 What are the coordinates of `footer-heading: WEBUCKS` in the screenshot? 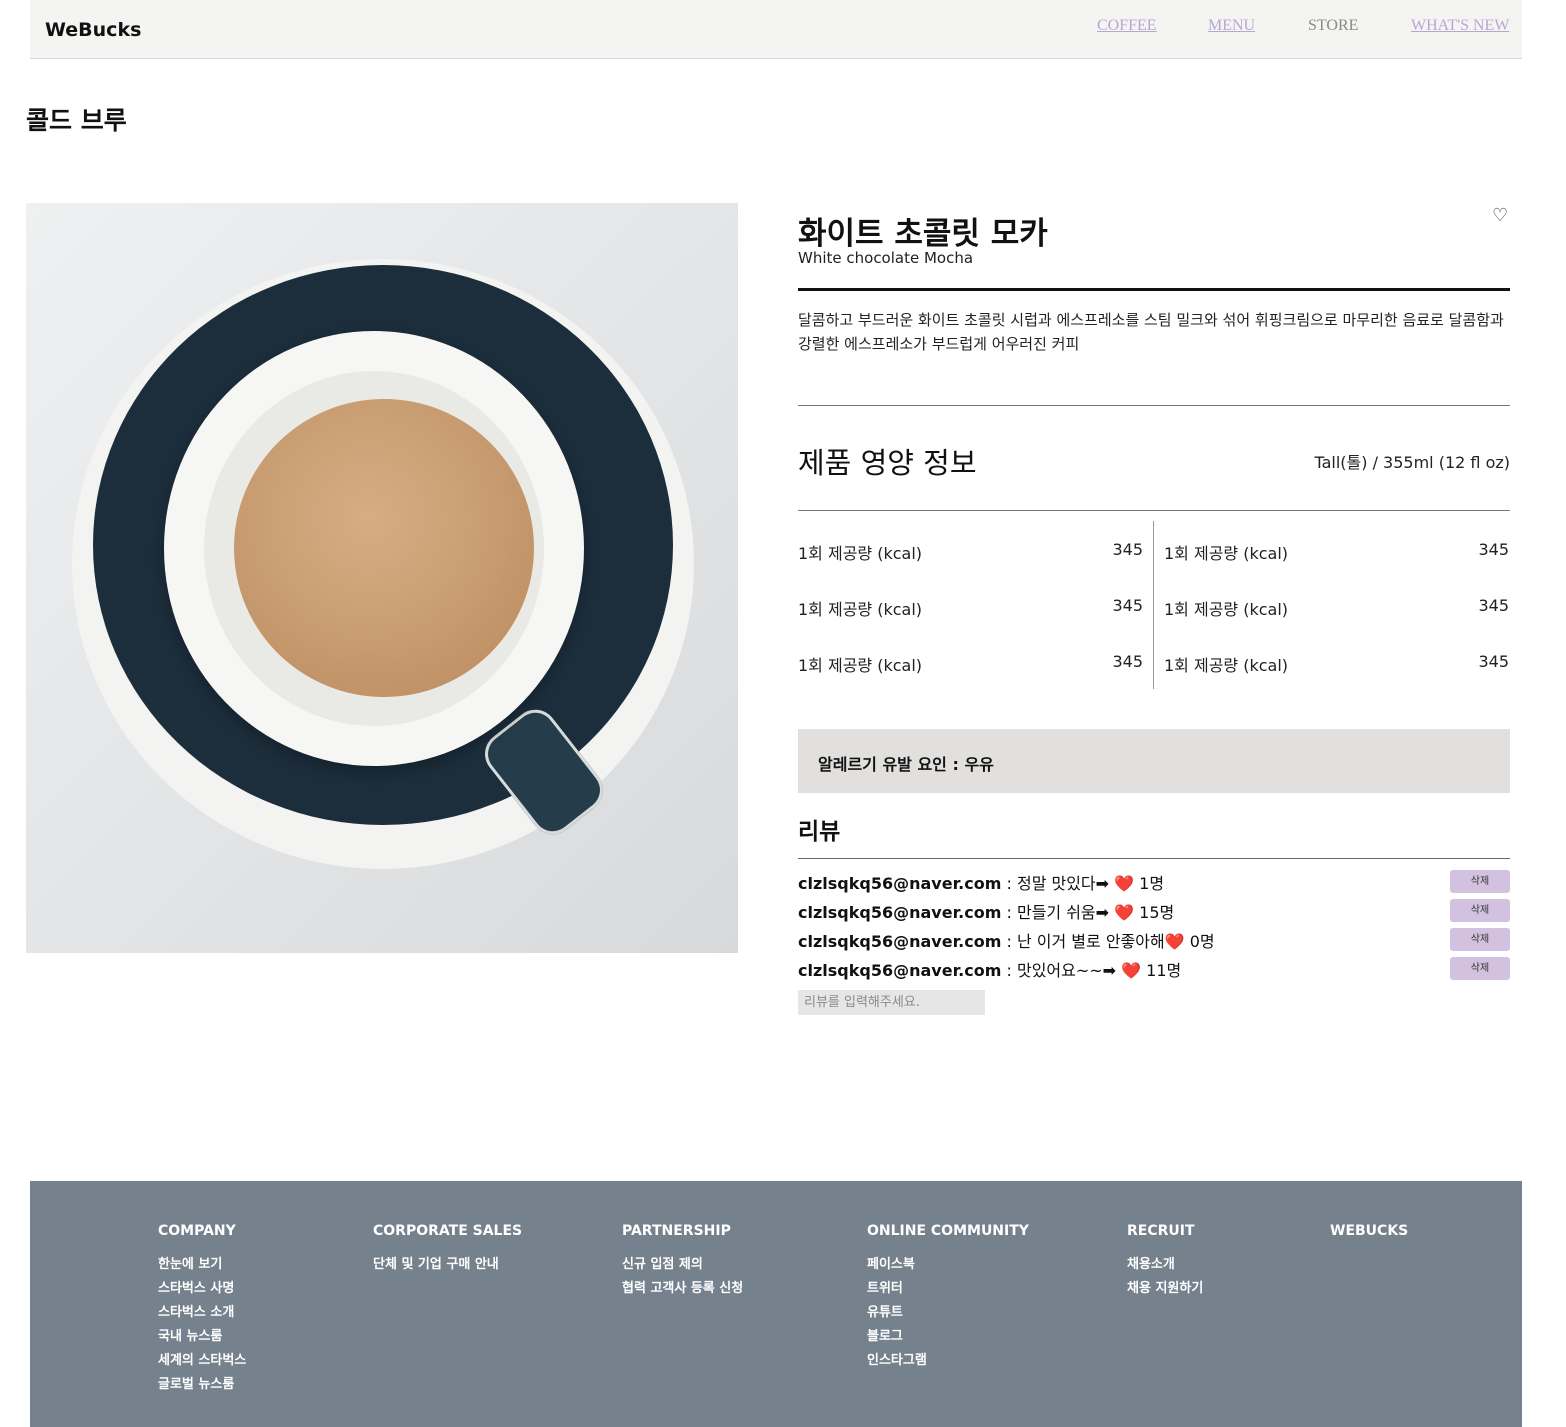 It's located at (1369, 1231).